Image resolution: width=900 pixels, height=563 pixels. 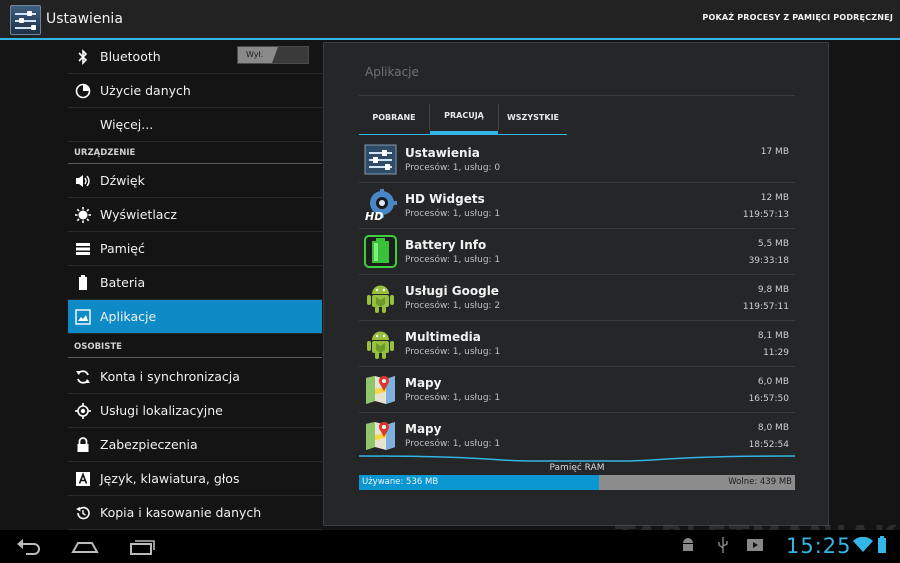 I want to click on sidebar-item-battery: Bateria, so click(x=195, y=283).